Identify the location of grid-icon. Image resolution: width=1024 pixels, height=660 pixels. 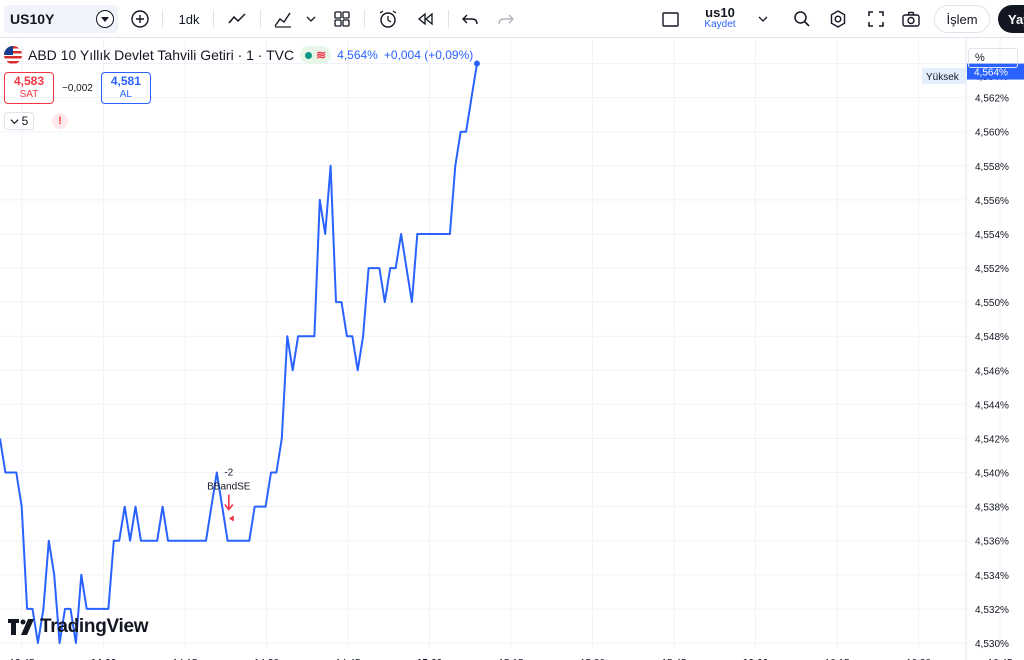
(342, 19).